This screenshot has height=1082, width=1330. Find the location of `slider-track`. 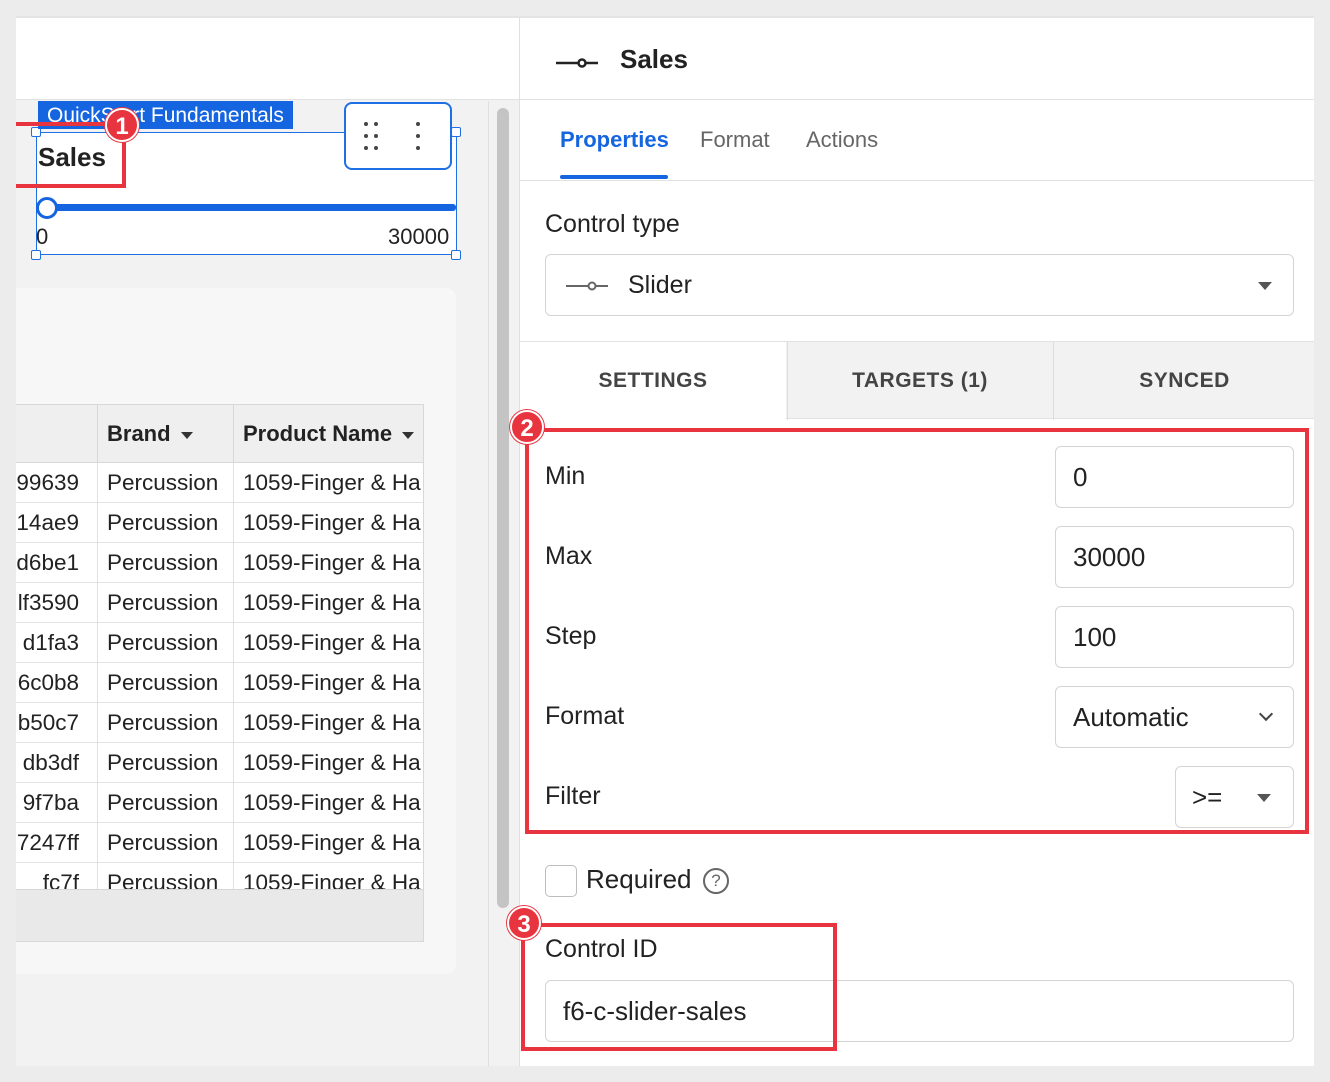

slider-track is located at coordinates (247, 207).